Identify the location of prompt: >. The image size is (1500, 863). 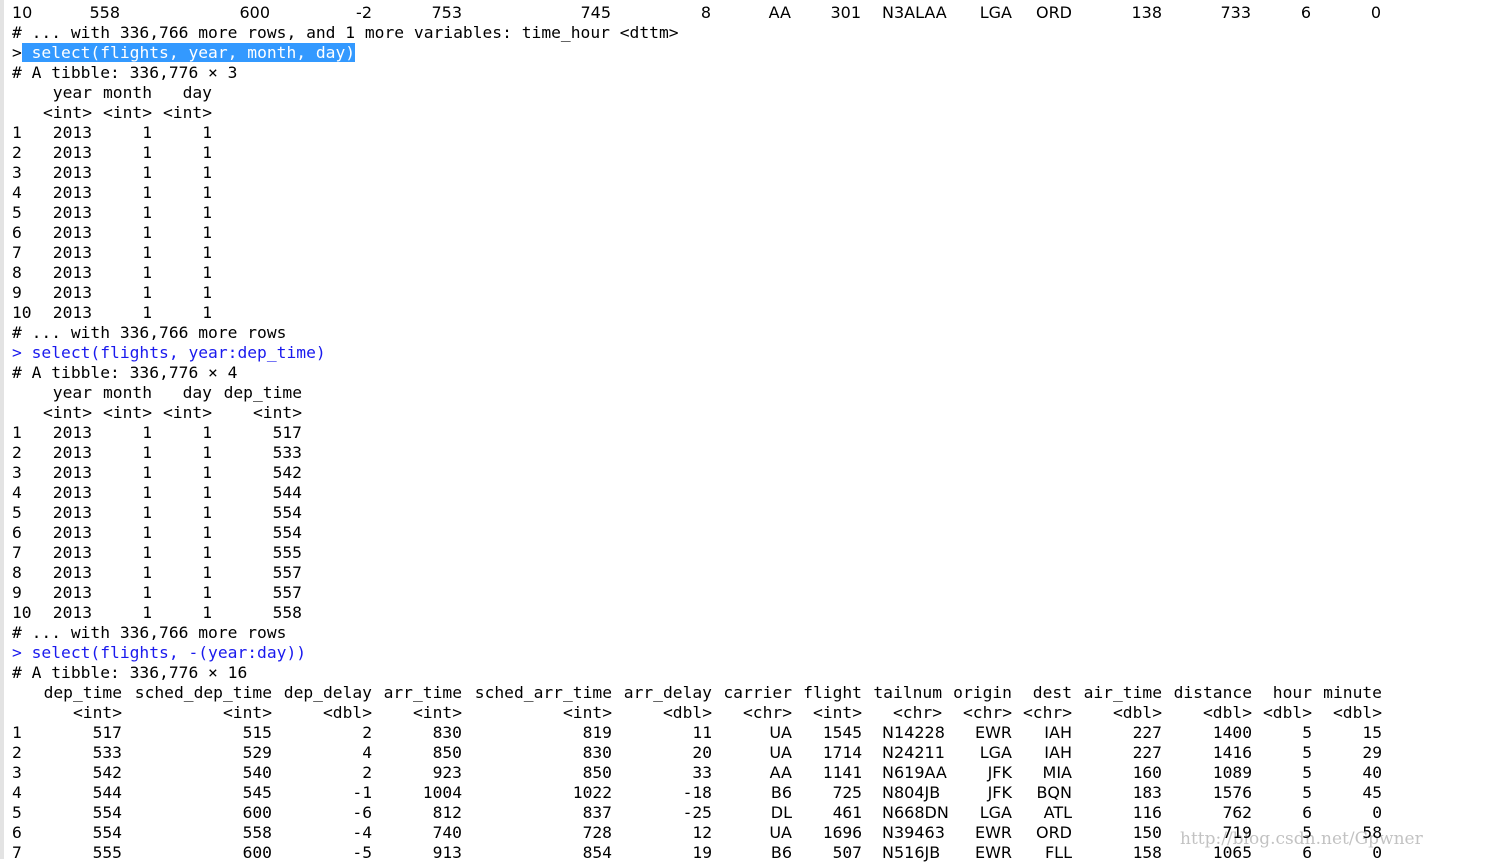
(17, 52).